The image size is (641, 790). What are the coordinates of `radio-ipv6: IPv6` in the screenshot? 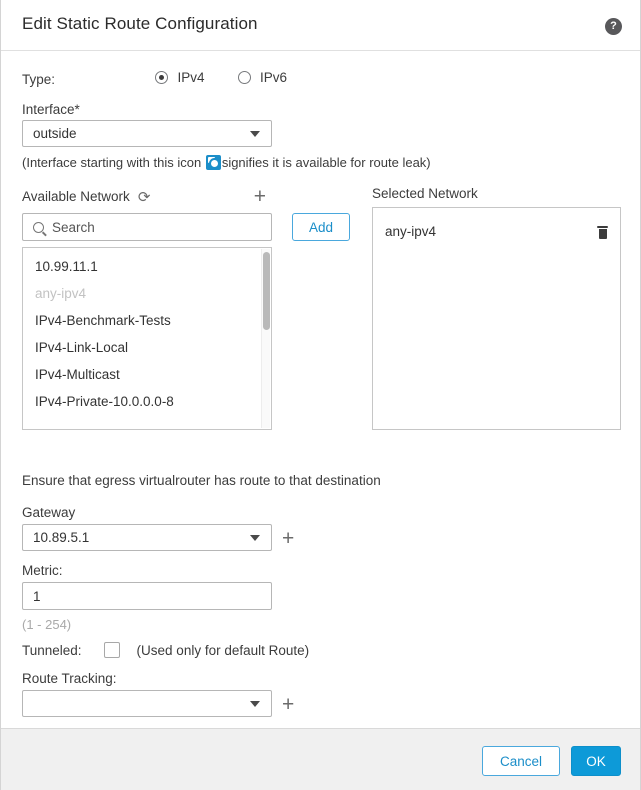 It's located at (262, 77).